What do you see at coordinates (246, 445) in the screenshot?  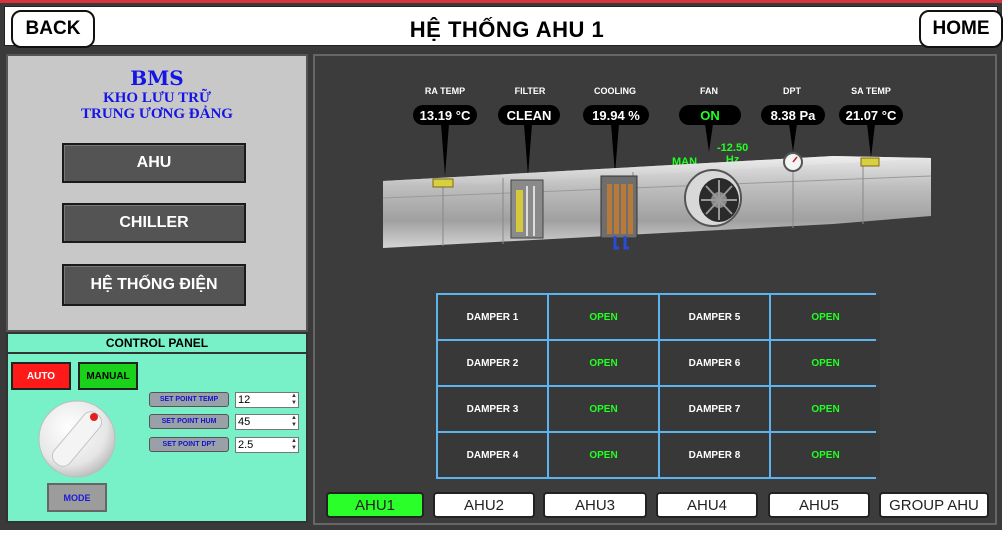 I see `setpoint-dpt-value: 2.5` at bounding box center [246, 445].